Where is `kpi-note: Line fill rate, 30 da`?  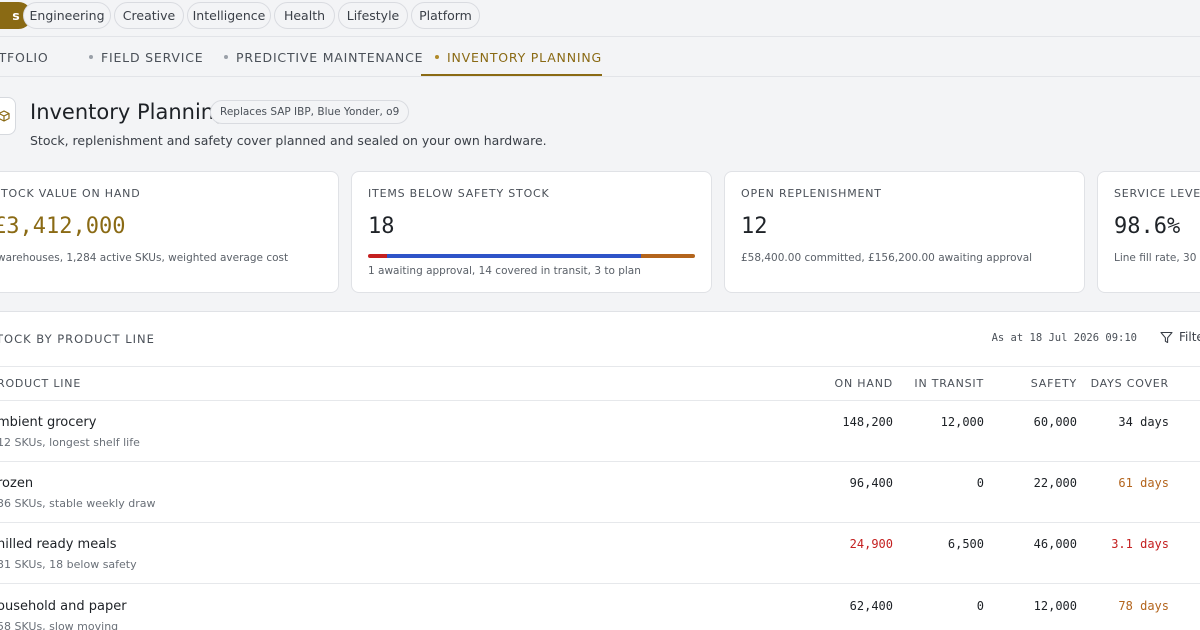
kpi-note: Line fill rate, 30 da is located at coordinates (1157, 258).